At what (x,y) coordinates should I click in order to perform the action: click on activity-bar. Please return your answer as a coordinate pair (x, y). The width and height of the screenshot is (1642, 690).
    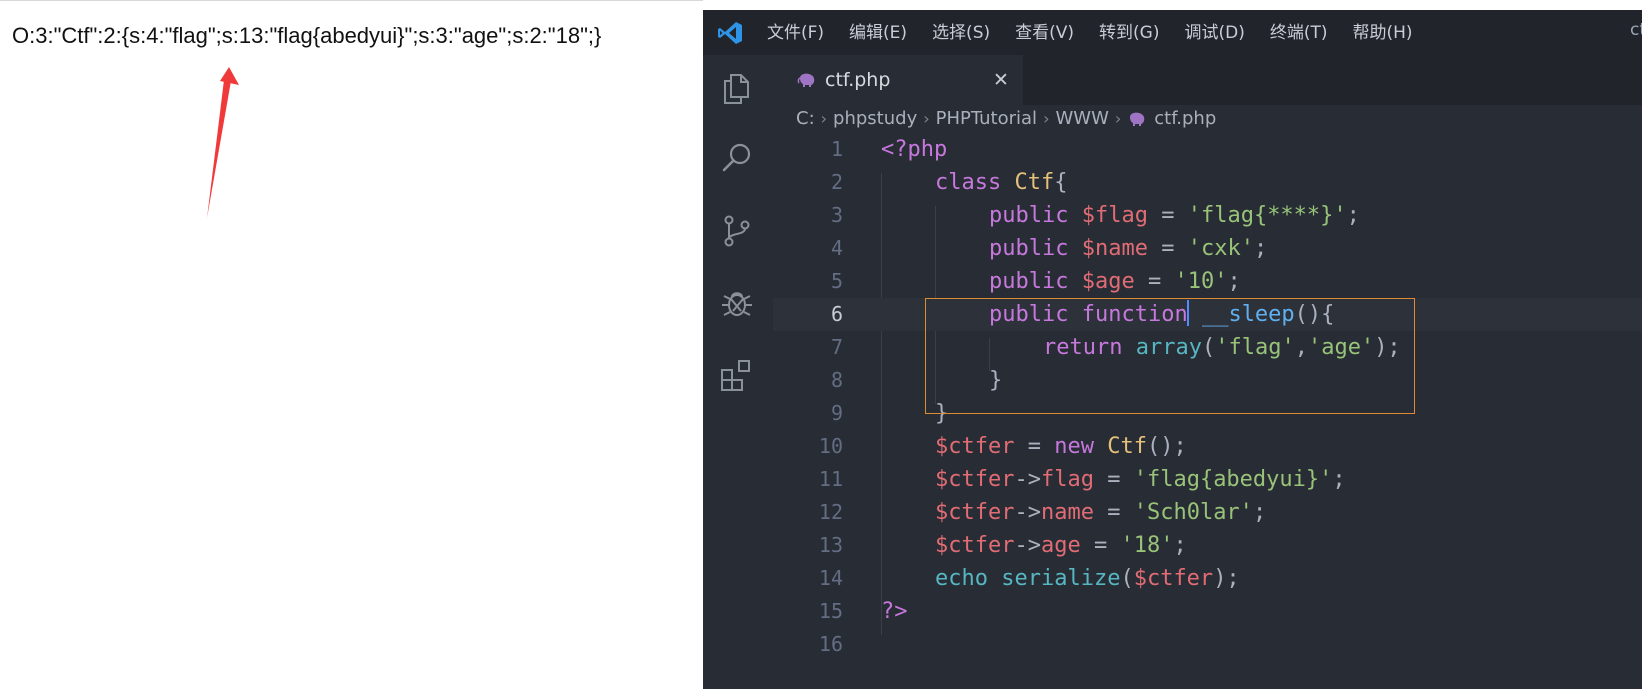
    Looking at the image, I should click on (738, 372).